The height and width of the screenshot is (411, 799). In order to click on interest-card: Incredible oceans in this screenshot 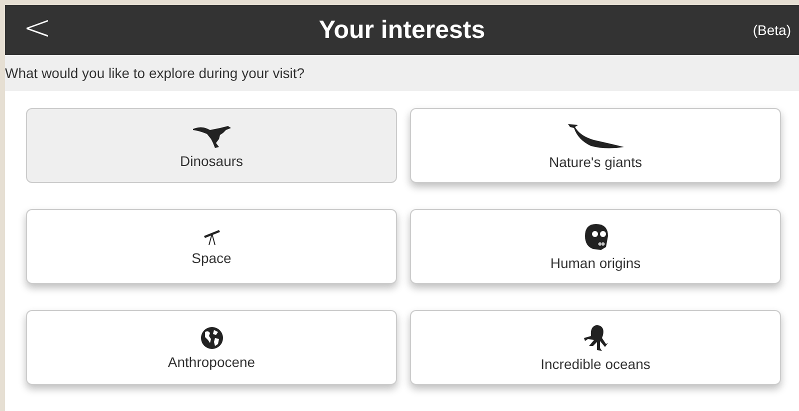, I will do `click(595, 347)`.